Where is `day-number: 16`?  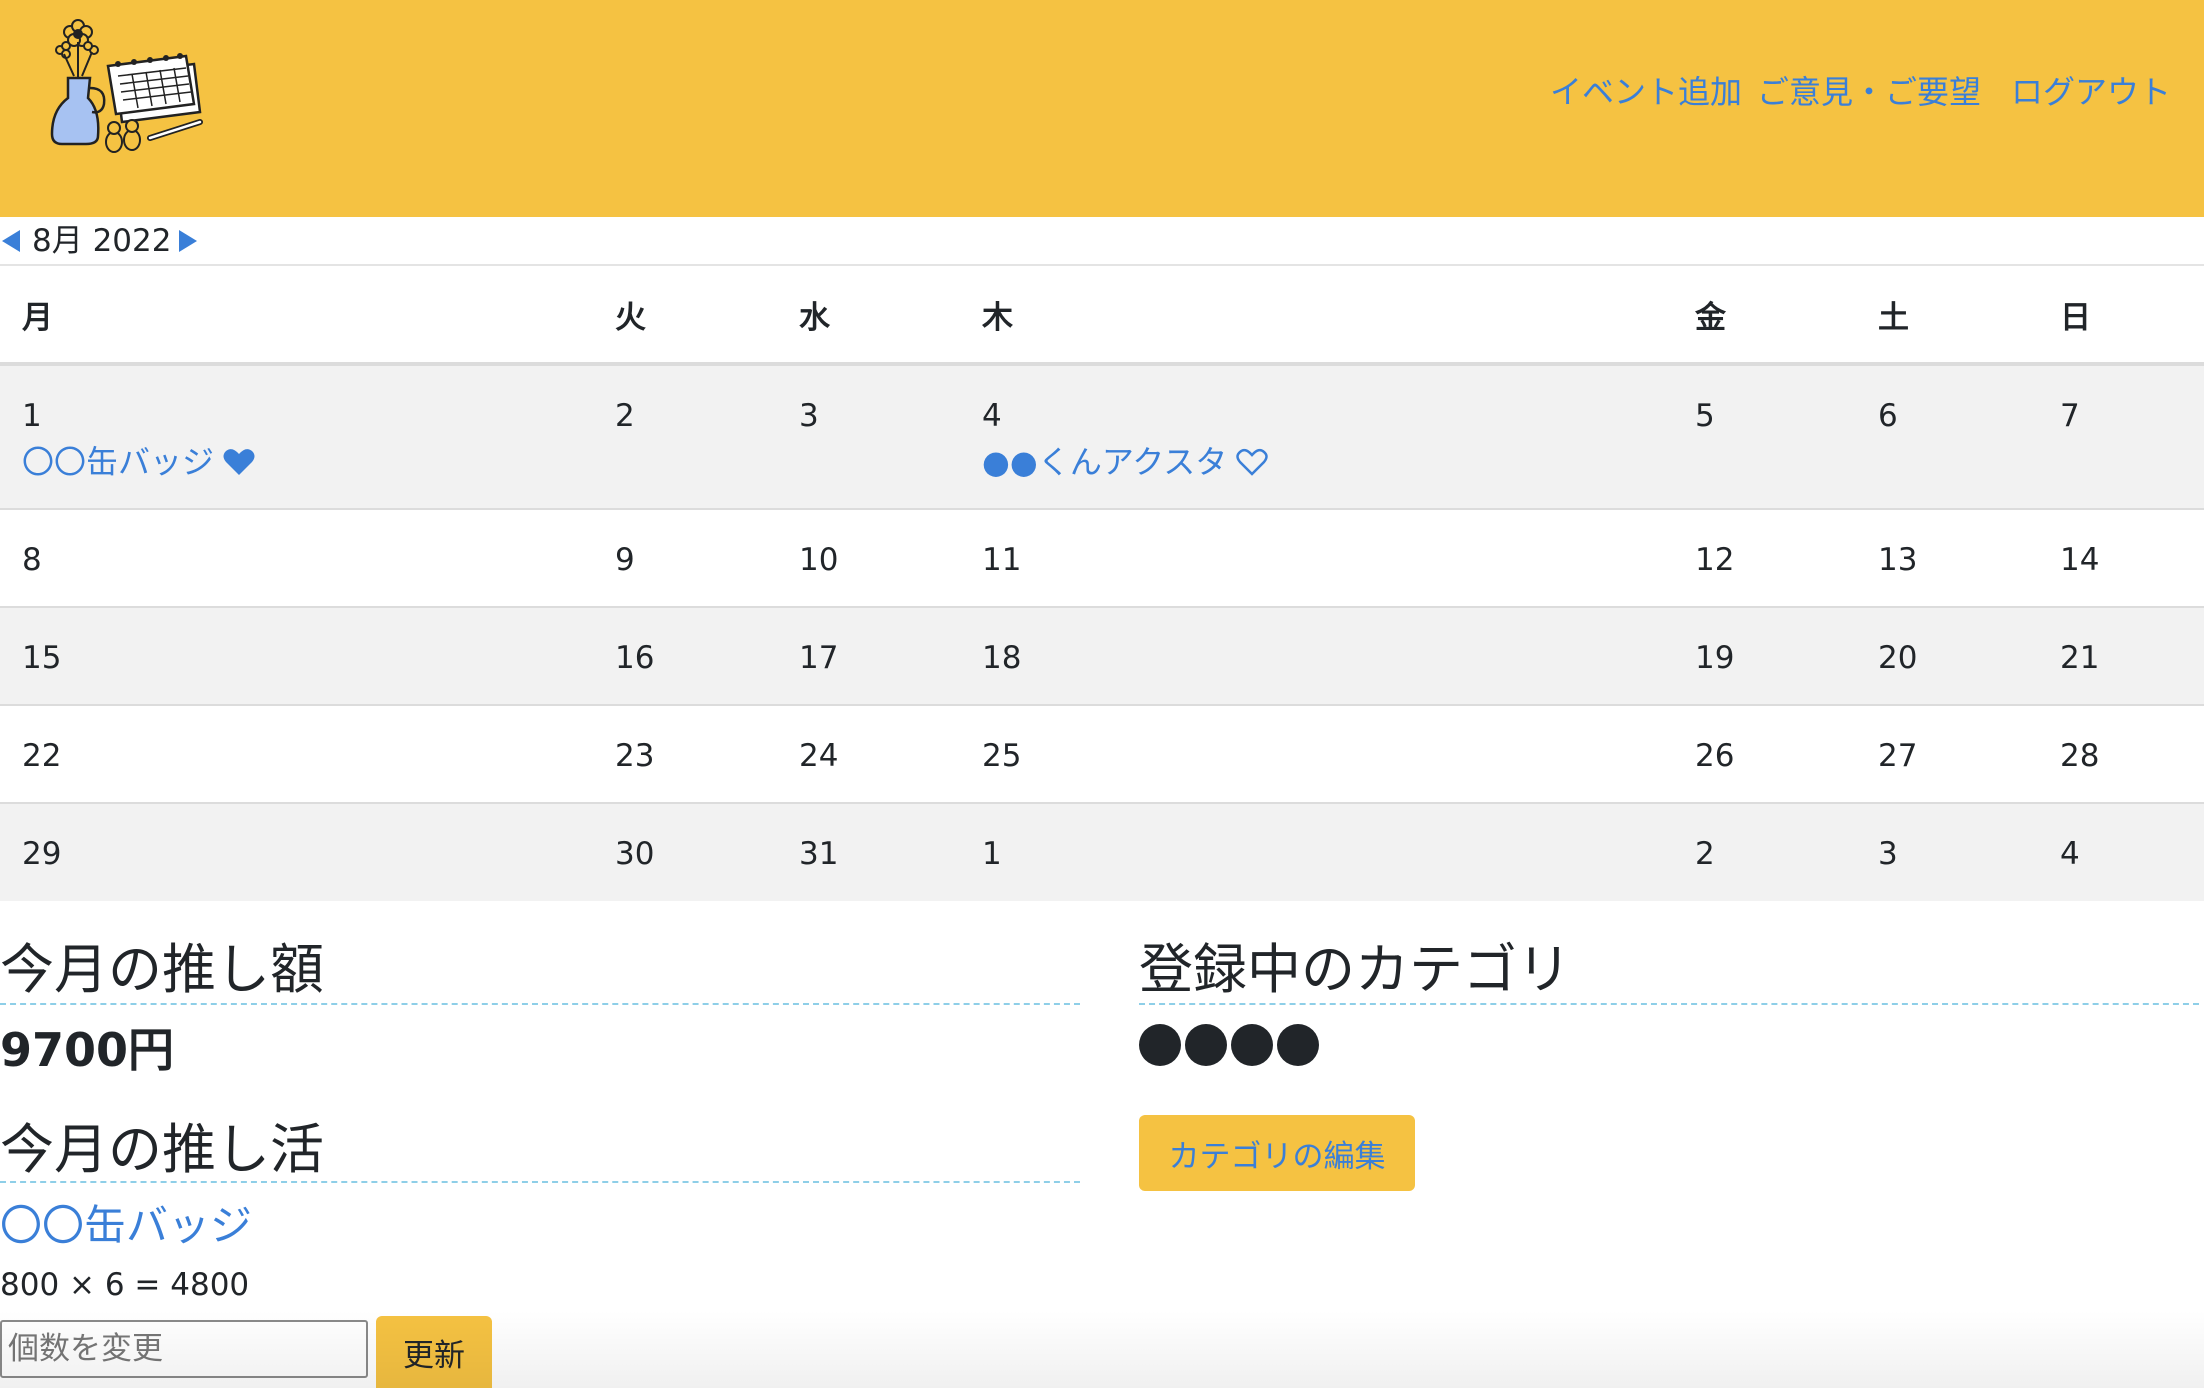
day-number: 16 is located at coordinates (635, 658).